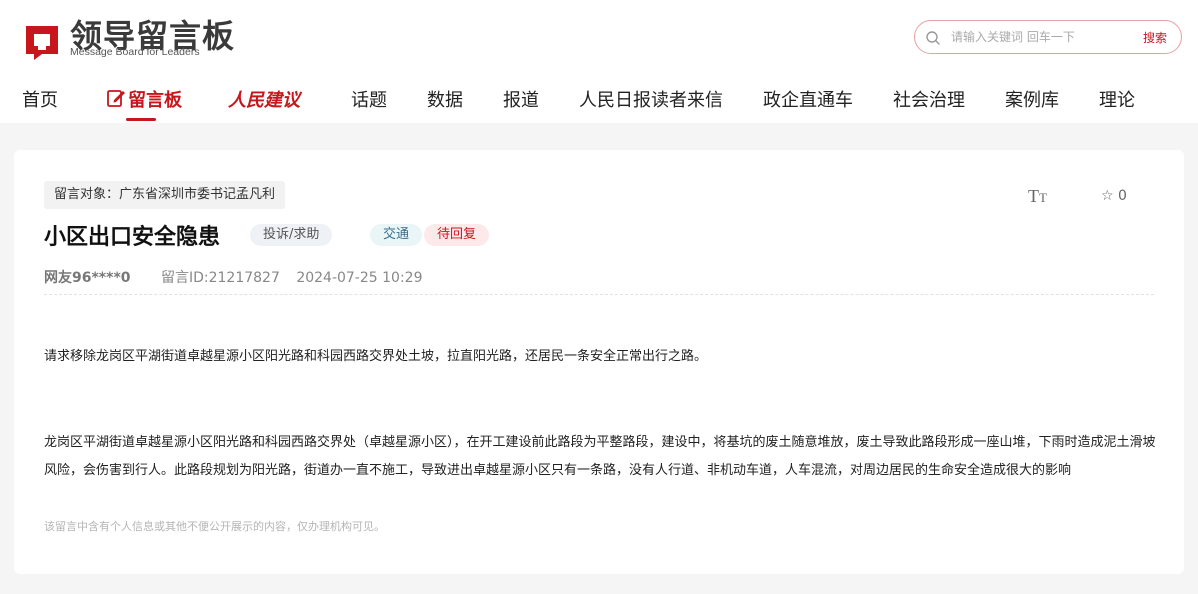 The width and height of the screenshot is (1198, 594). Describe the element at coordinates (141, 119) in the screenshot. I see `active-nav-indicator` at that location.